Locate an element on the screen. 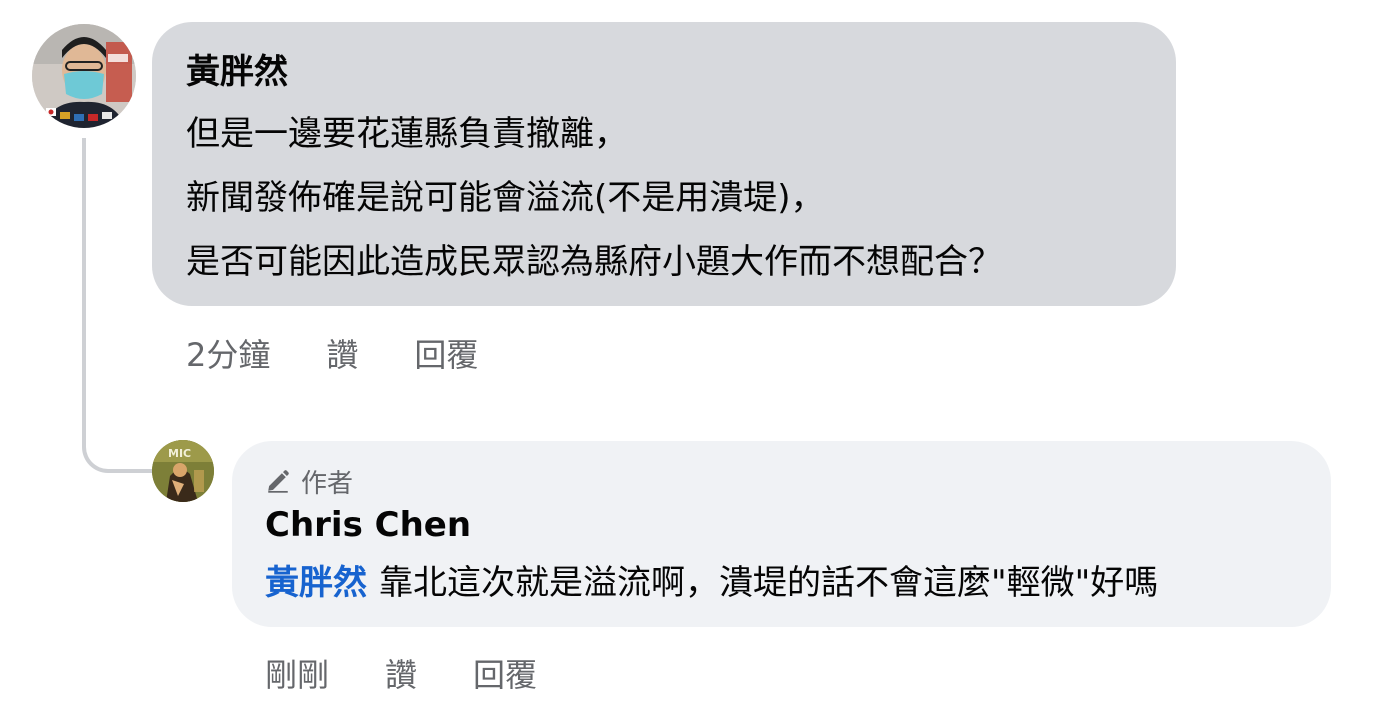 The image size is (1393, 714). comment-line: 但是一邊要花蓮縣負責撤離， is located at coordinates (407, 134).